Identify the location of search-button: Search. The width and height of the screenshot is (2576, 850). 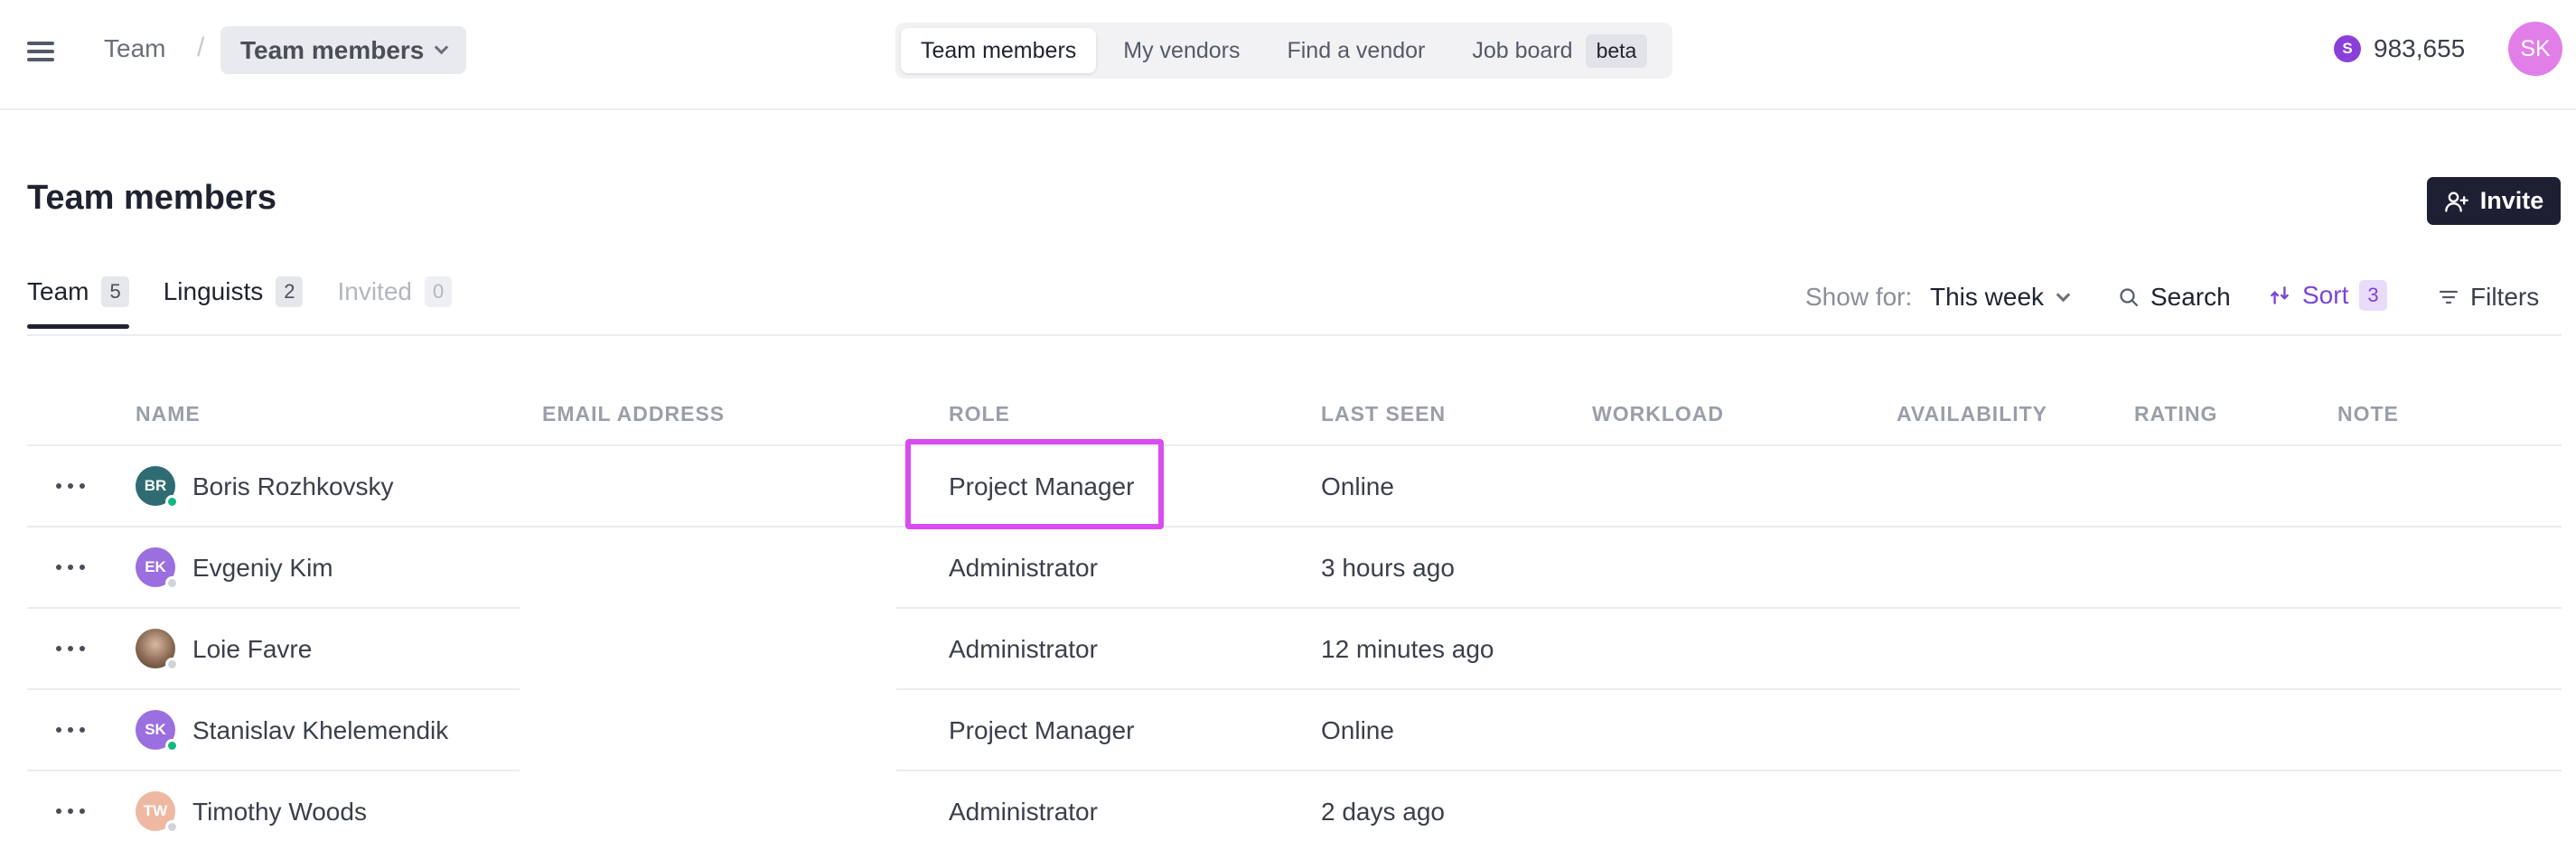
(2174, 298).